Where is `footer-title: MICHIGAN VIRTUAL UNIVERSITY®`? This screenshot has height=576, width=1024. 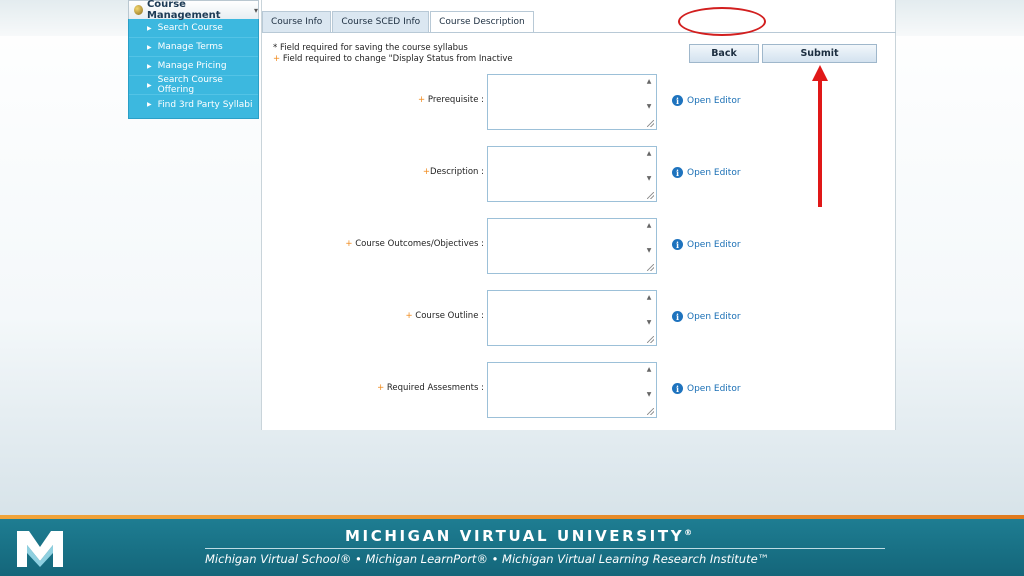 footer-title: MICHIGAN VIRTUAL UNIVERSITY® is located at coordinates (519, 536).